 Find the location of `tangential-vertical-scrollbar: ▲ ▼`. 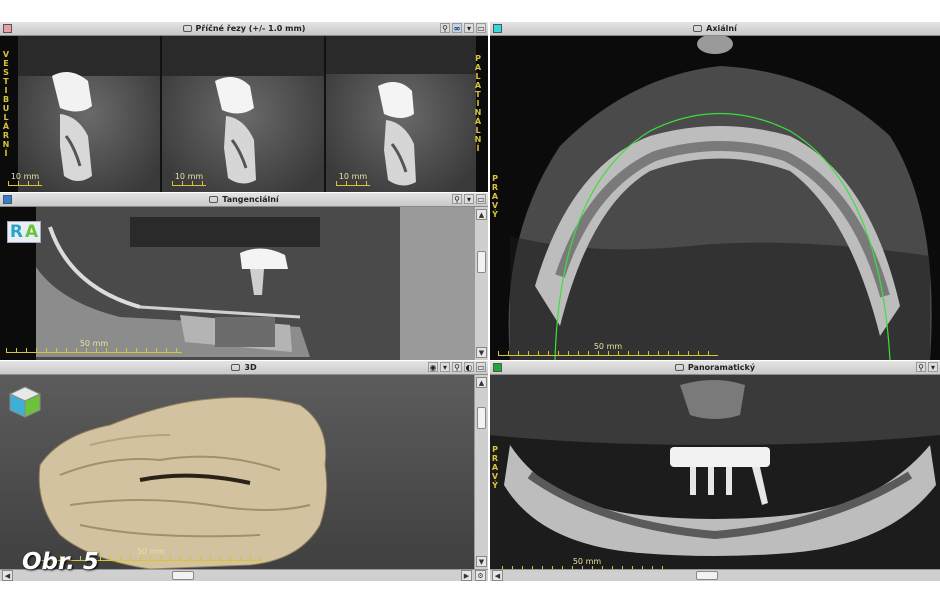

tangential-vertical-scrollbar: ▲ ▼ is located at coordinates (481, 283).